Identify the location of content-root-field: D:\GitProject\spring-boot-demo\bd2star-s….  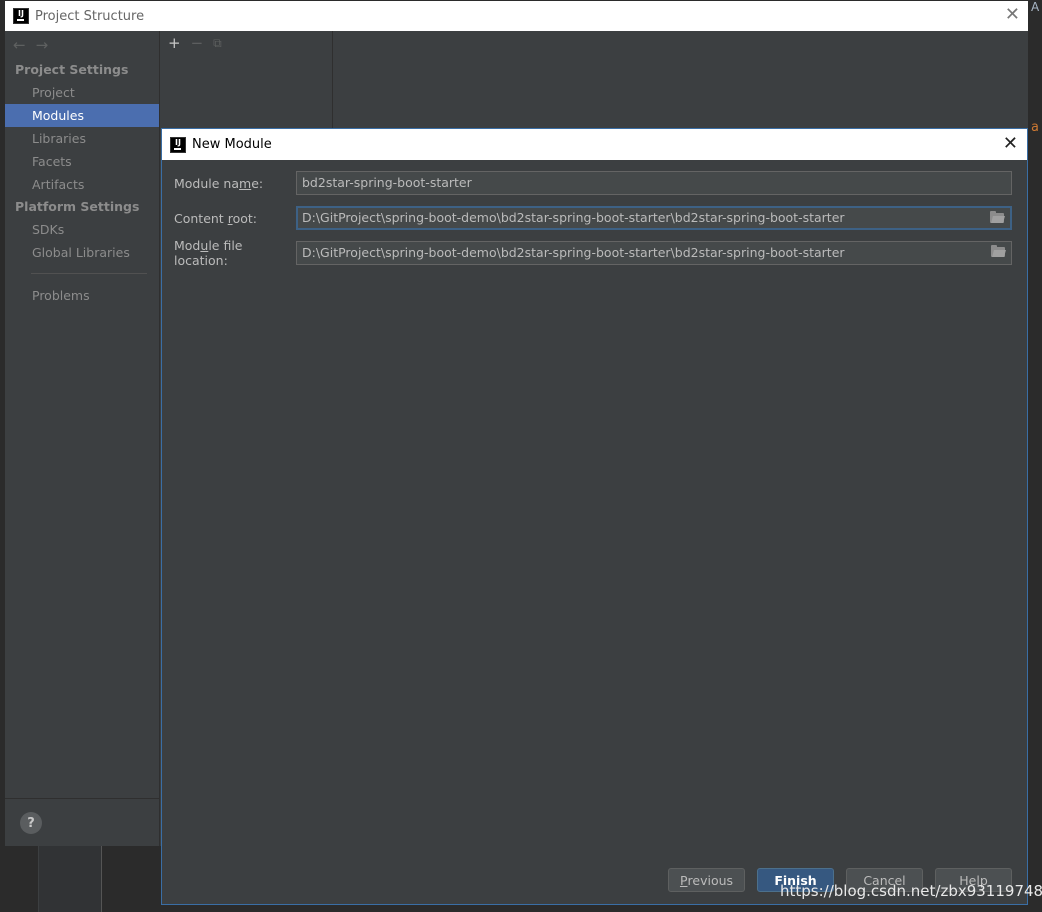
(654, 218).